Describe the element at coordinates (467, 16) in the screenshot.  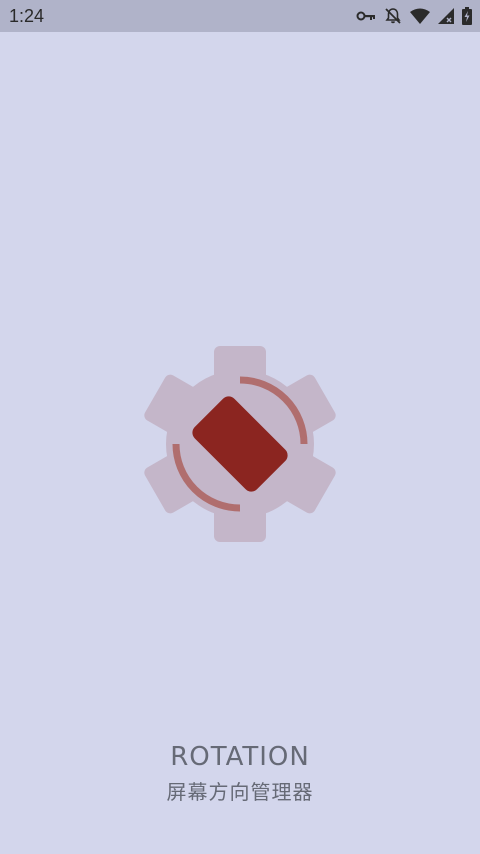
I see `battery-charging-icon` at that location.